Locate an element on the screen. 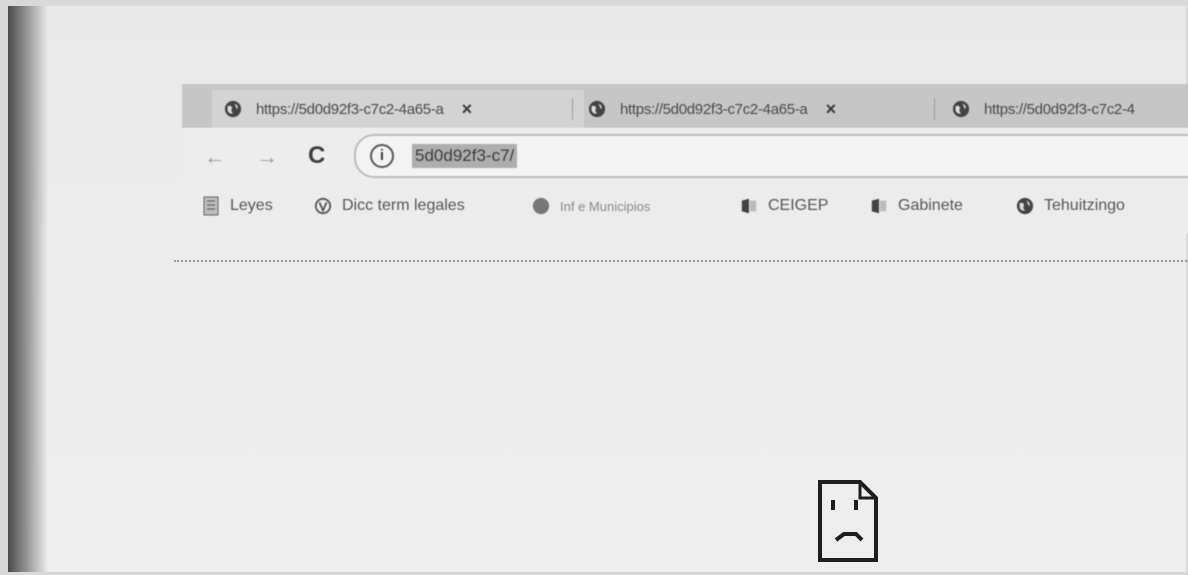 This screenshot has height=575, width=1188. bookmark-ceigep: CEIGEP is located at coordinates (784, 206).